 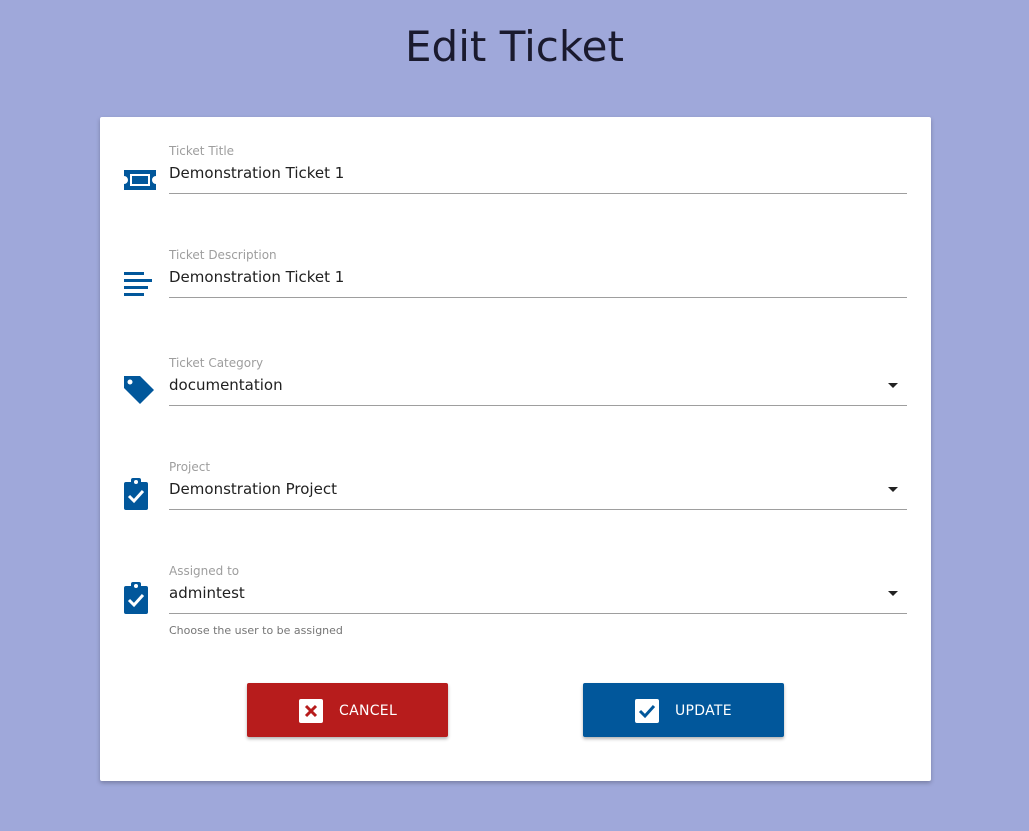 I want to click on cancel-button: CANCEL, so click(x=347, y=710).